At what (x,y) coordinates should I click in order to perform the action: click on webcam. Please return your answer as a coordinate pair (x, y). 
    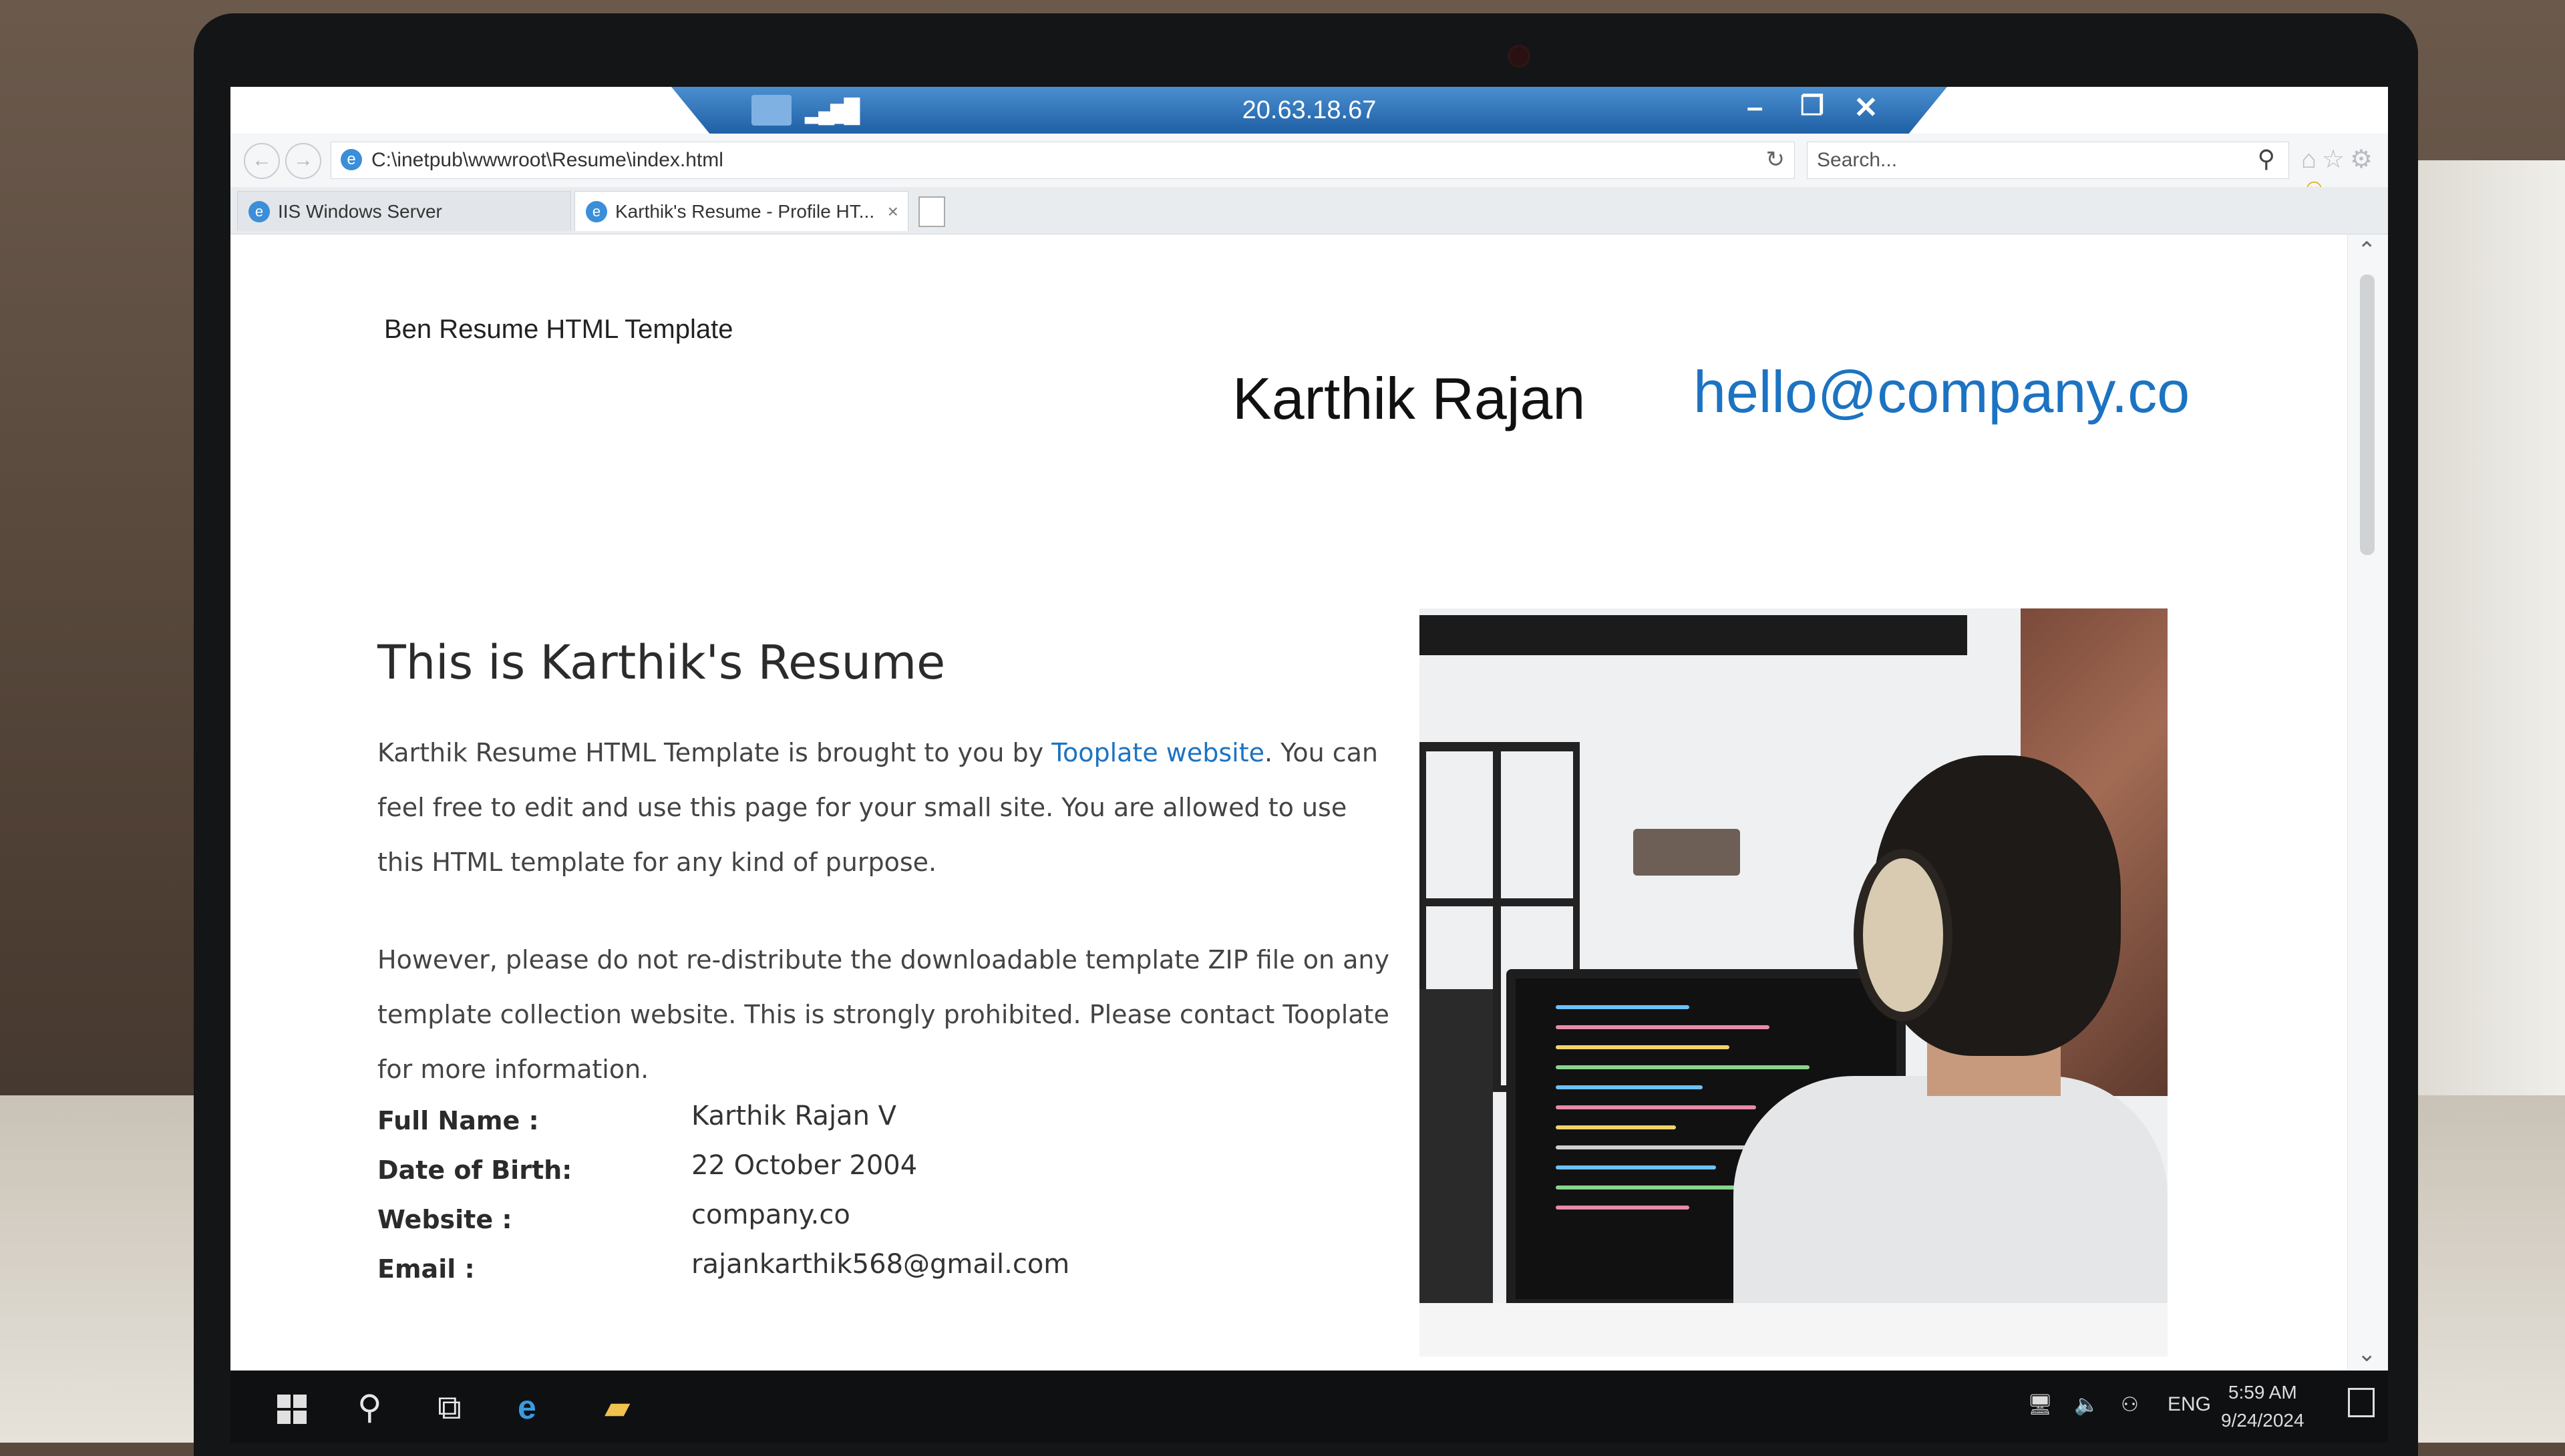
    Looking at the image, I should click on (1519, 56).